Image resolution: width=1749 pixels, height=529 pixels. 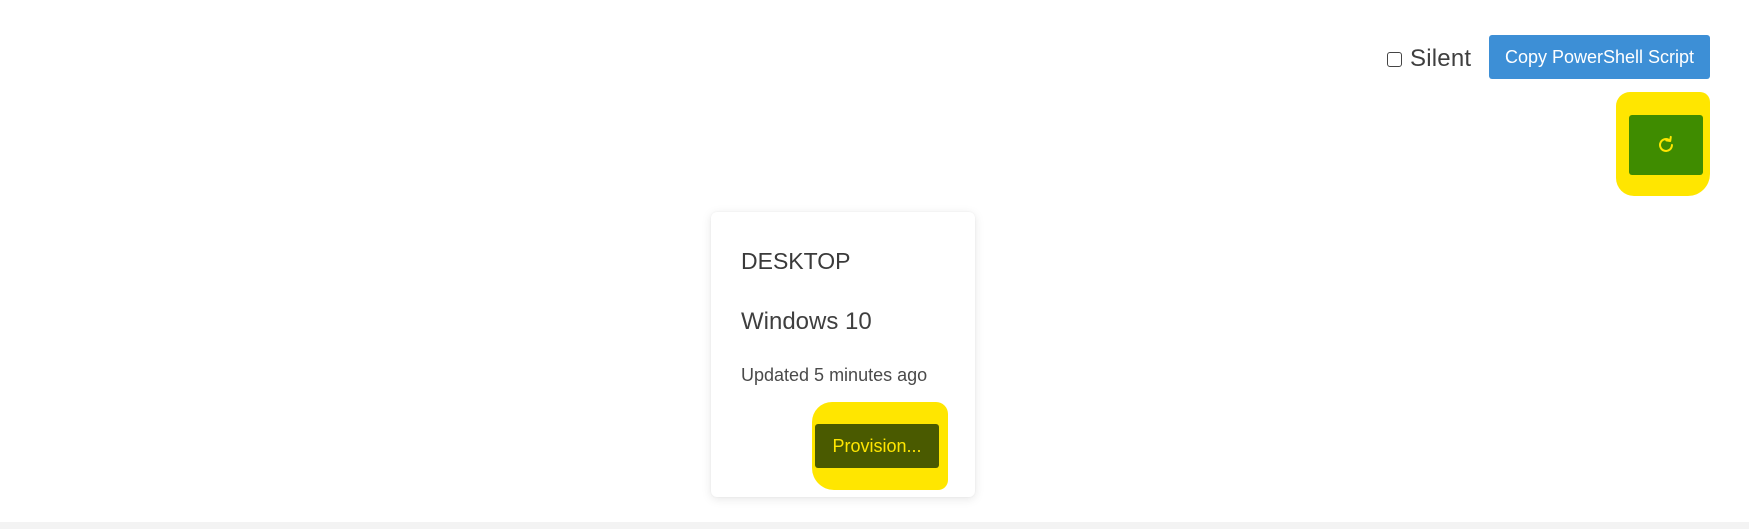 I want to click on device-os: Windows 10, so click(x=806, y=321).